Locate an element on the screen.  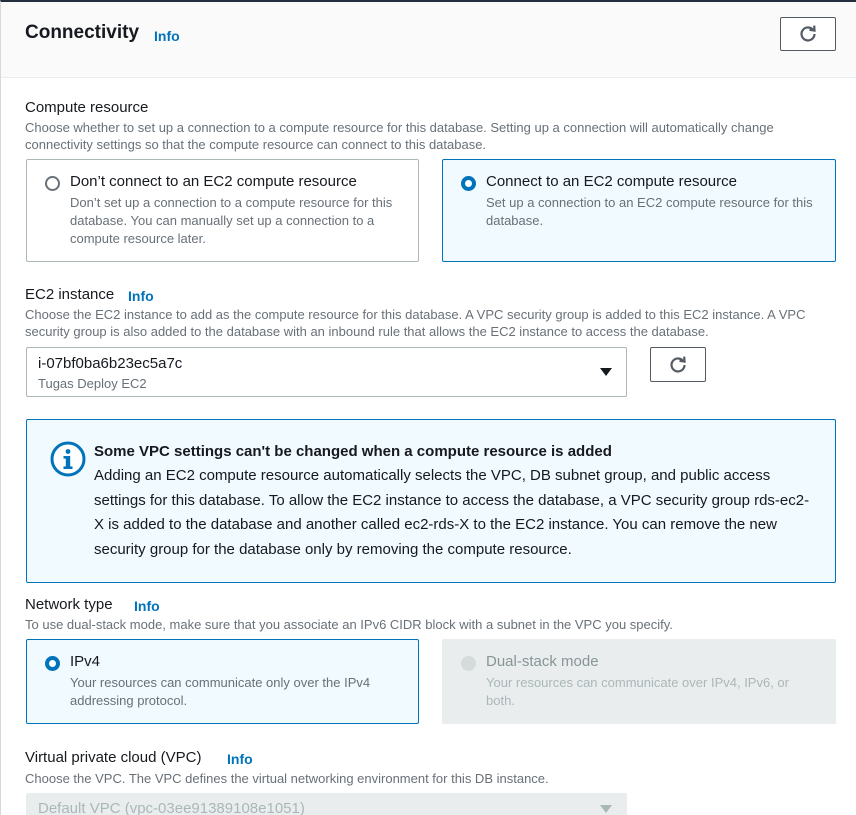
panel-title: Connectivity is located at coordinates (82, 32).